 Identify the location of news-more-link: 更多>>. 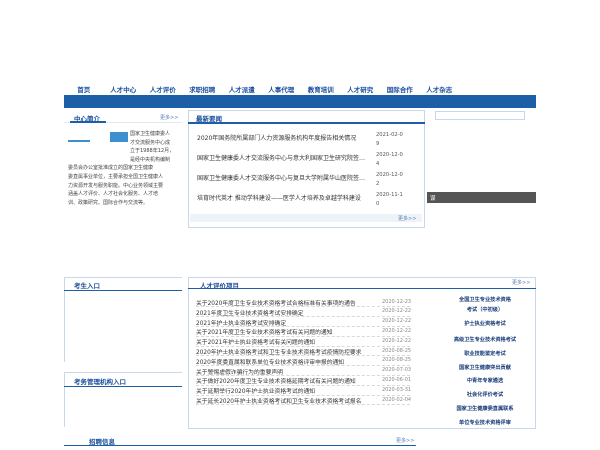
(407, 218).